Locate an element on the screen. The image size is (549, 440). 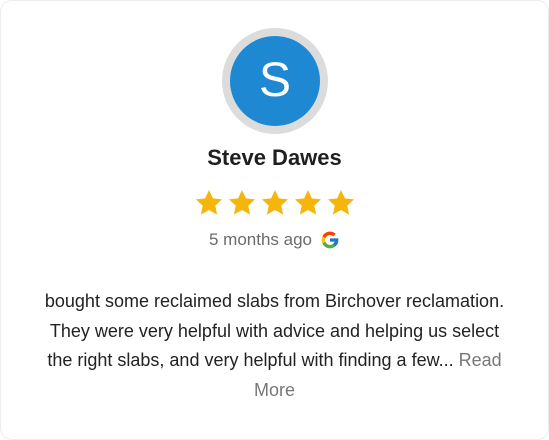
avatar: S is located at coordinates (275, 81).